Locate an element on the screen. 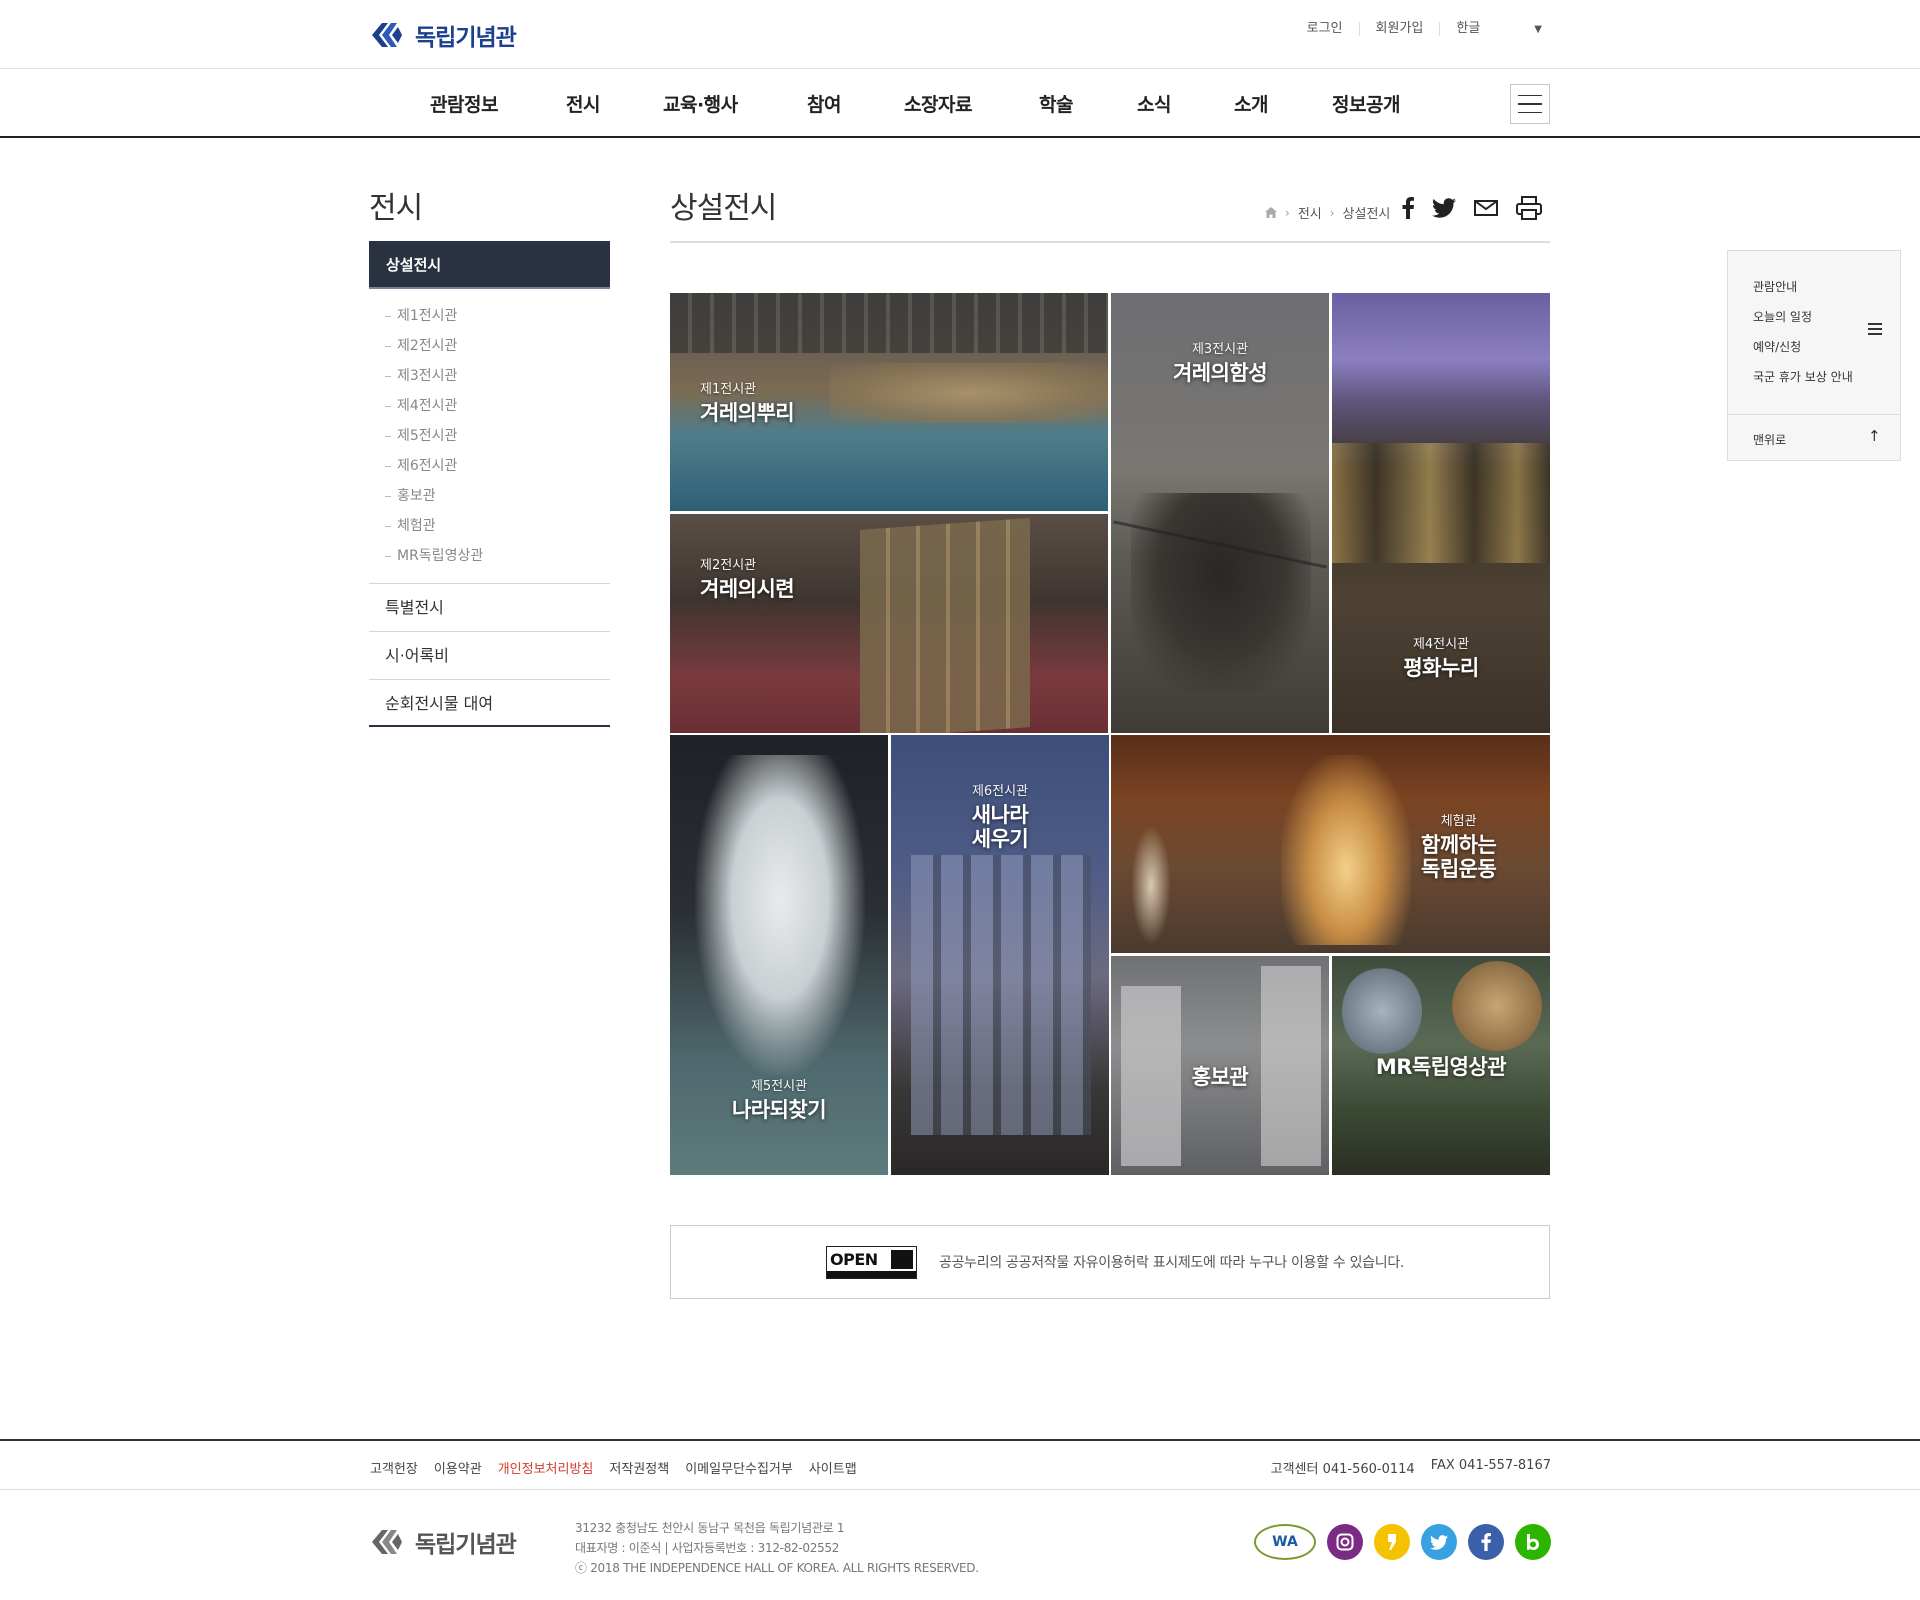  print-icon is located at coordinates (1529, 208).